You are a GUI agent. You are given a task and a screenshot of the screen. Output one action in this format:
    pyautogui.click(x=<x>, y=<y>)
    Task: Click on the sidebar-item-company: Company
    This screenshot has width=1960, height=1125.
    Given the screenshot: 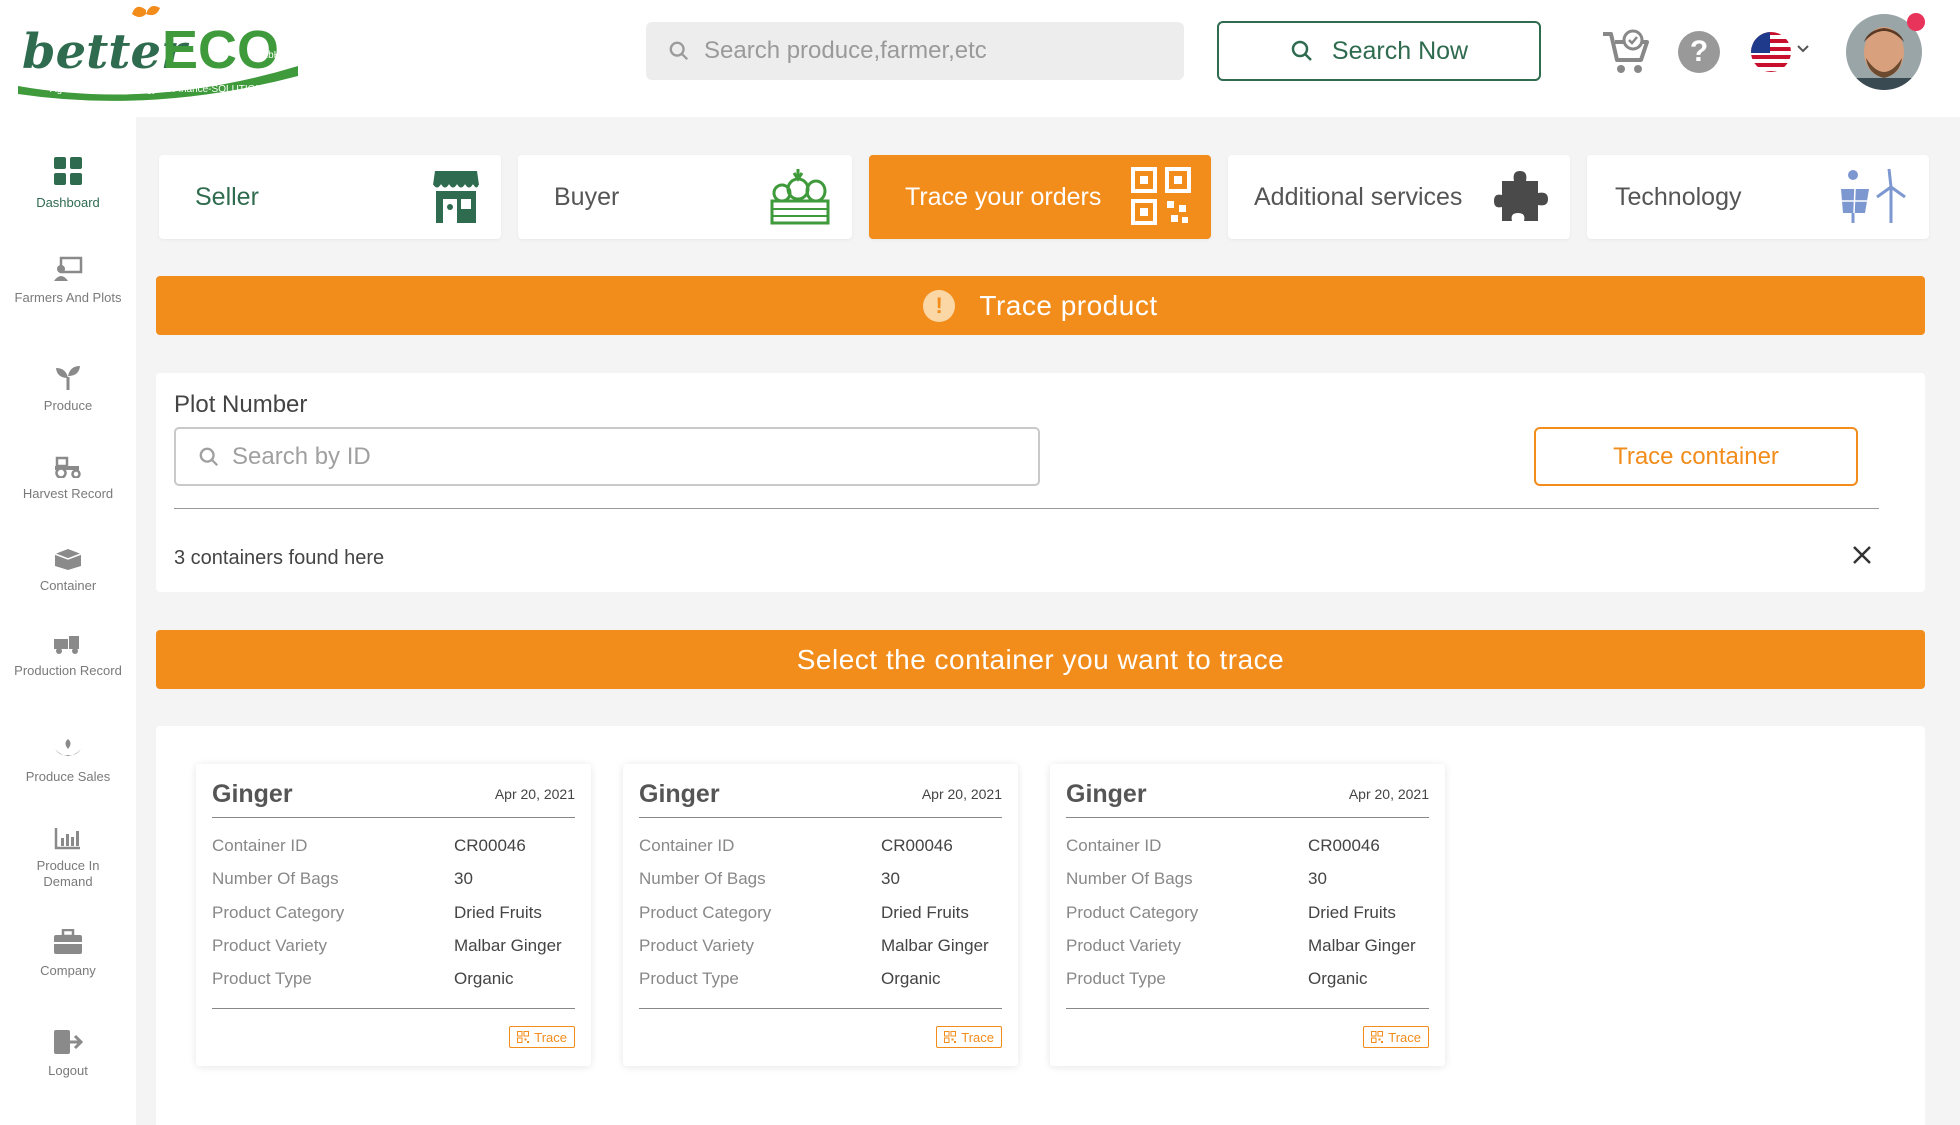 What is the action you would take?
    pyautogui.click(x=68, y=954)
    